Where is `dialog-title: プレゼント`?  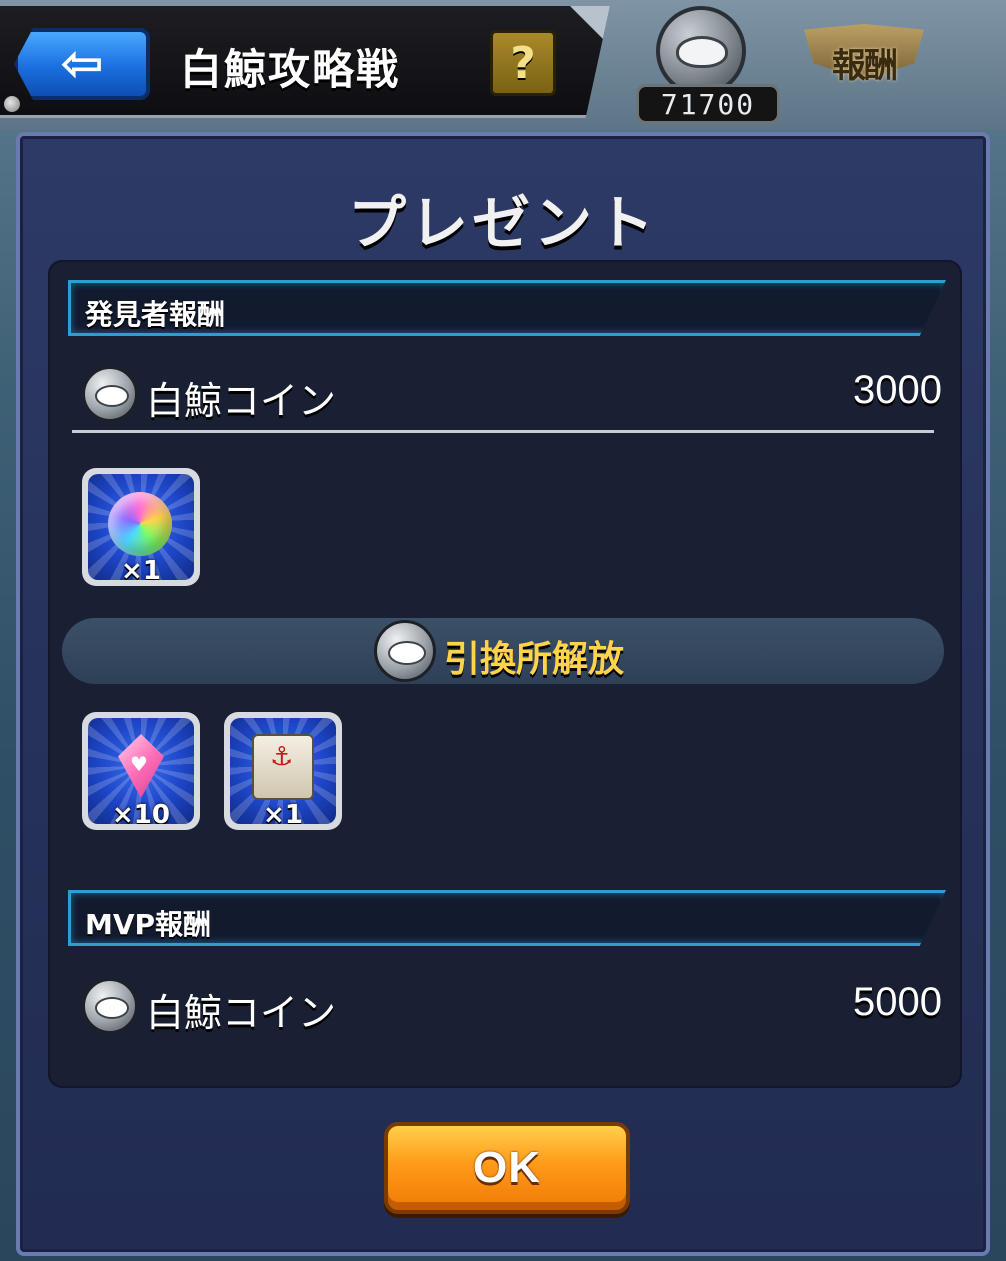 dialog-title: プレゼント is located at coordinates (502, 223).